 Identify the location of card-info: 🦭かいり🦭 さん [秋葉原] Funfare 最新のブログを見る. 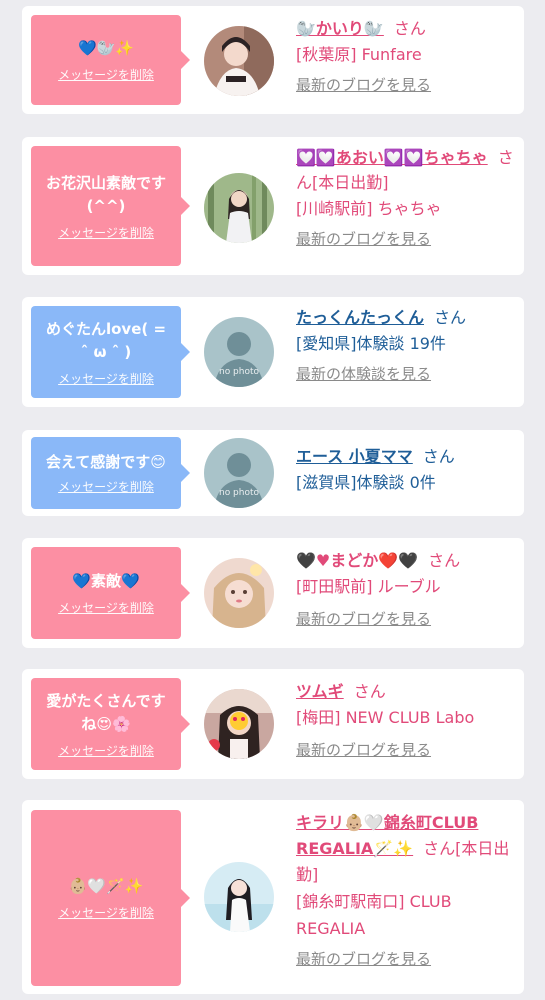
(406, 55).